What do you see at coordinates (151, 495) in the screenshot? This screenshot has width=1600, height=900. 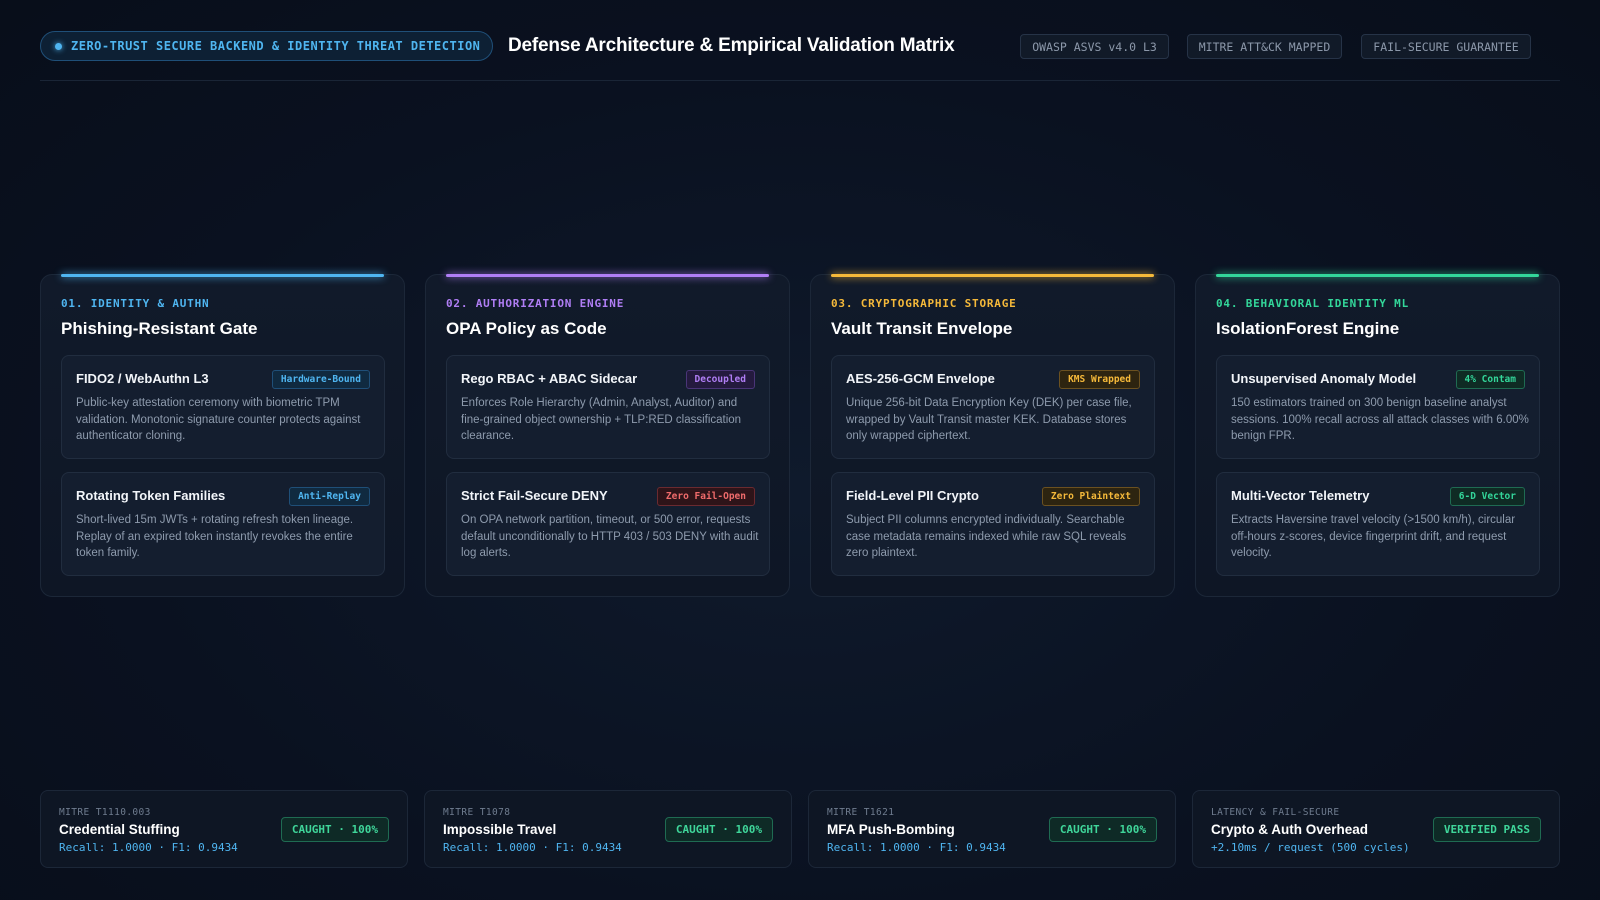 I see `feature-title: Rotating Token Families` at bounding box center [151, 495].